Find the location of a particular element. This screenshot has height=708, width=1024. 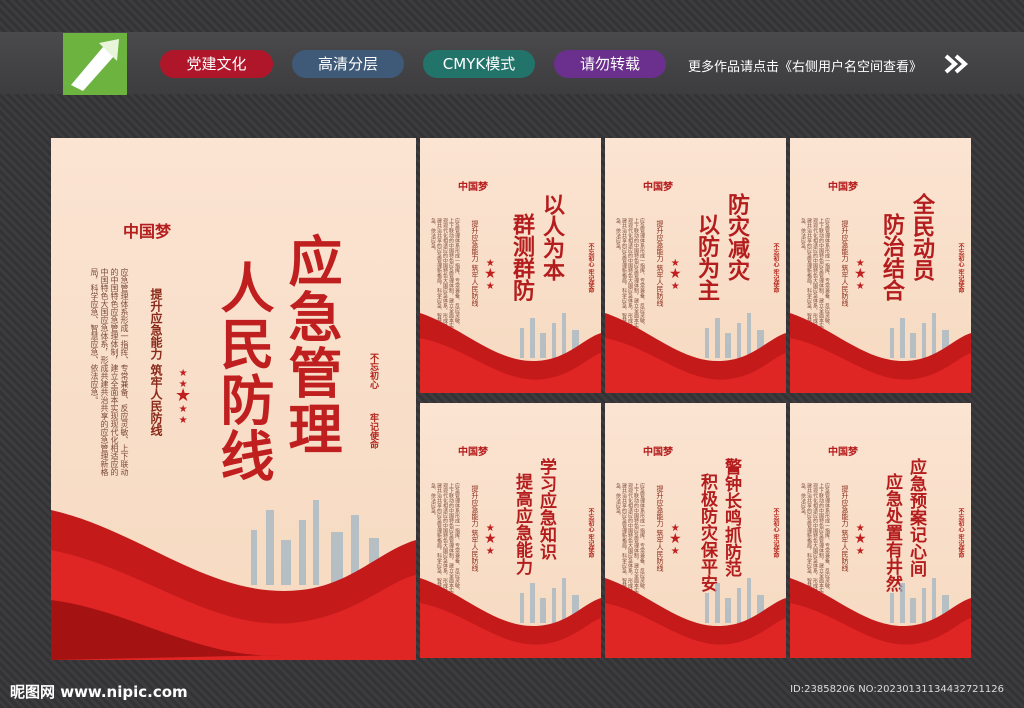

slogan-2: 牢记使命 is located at coordinates (373, 431).